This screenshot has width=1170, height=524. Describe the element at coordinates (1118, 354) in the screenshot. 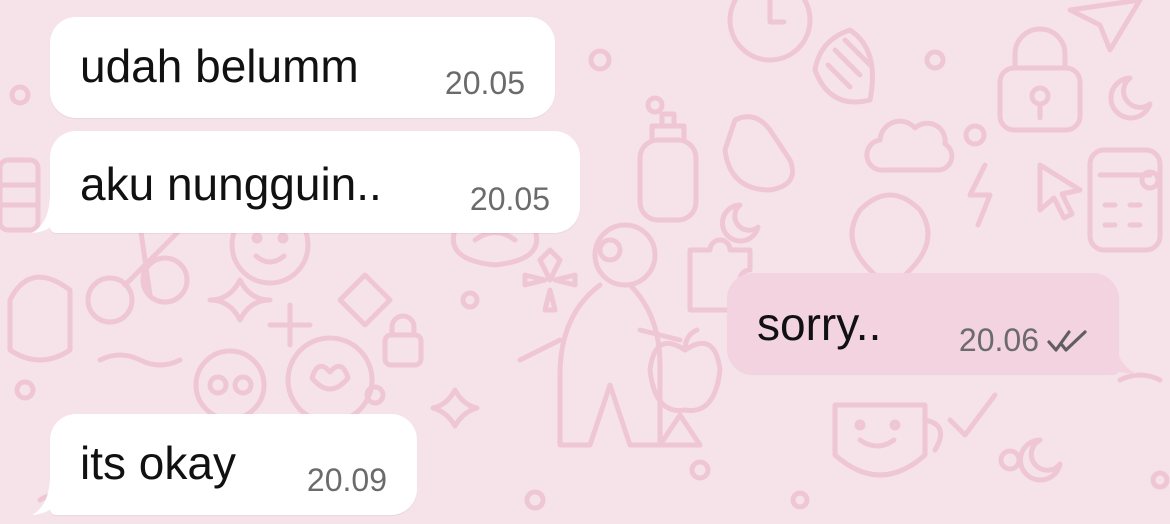

I see `outgoing-bubble-tail` at that location.